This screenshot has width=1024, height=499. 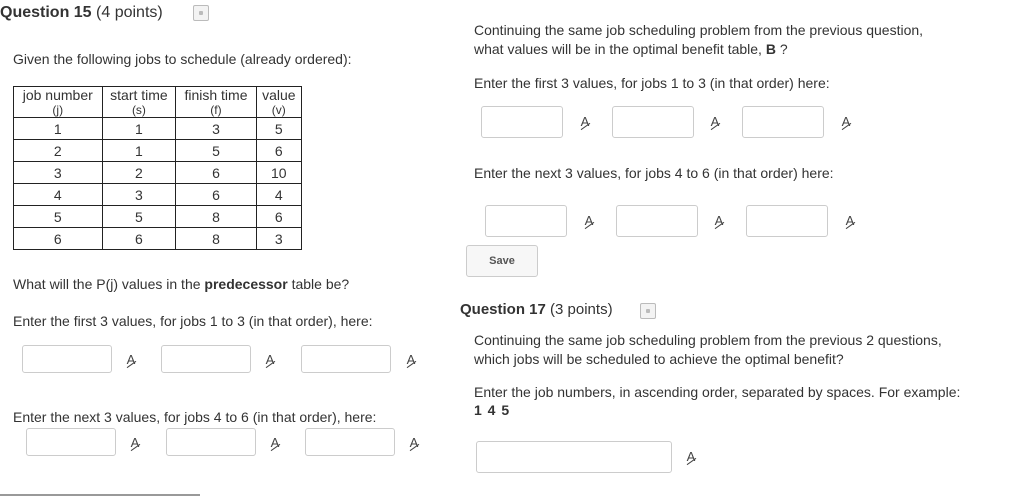 I want to click on table-row: 6 6 8 3, so click(x=158, y=238).